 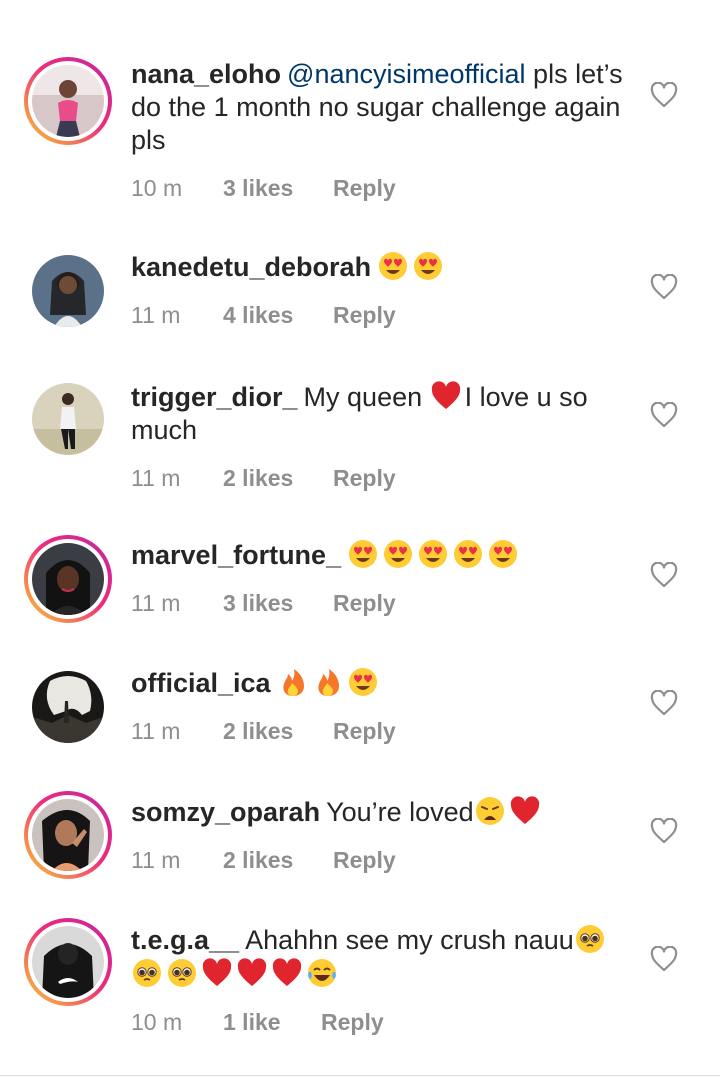 I want to click on comment-meta: 11 m 4 likes Reply, so click(x=381, y=315).